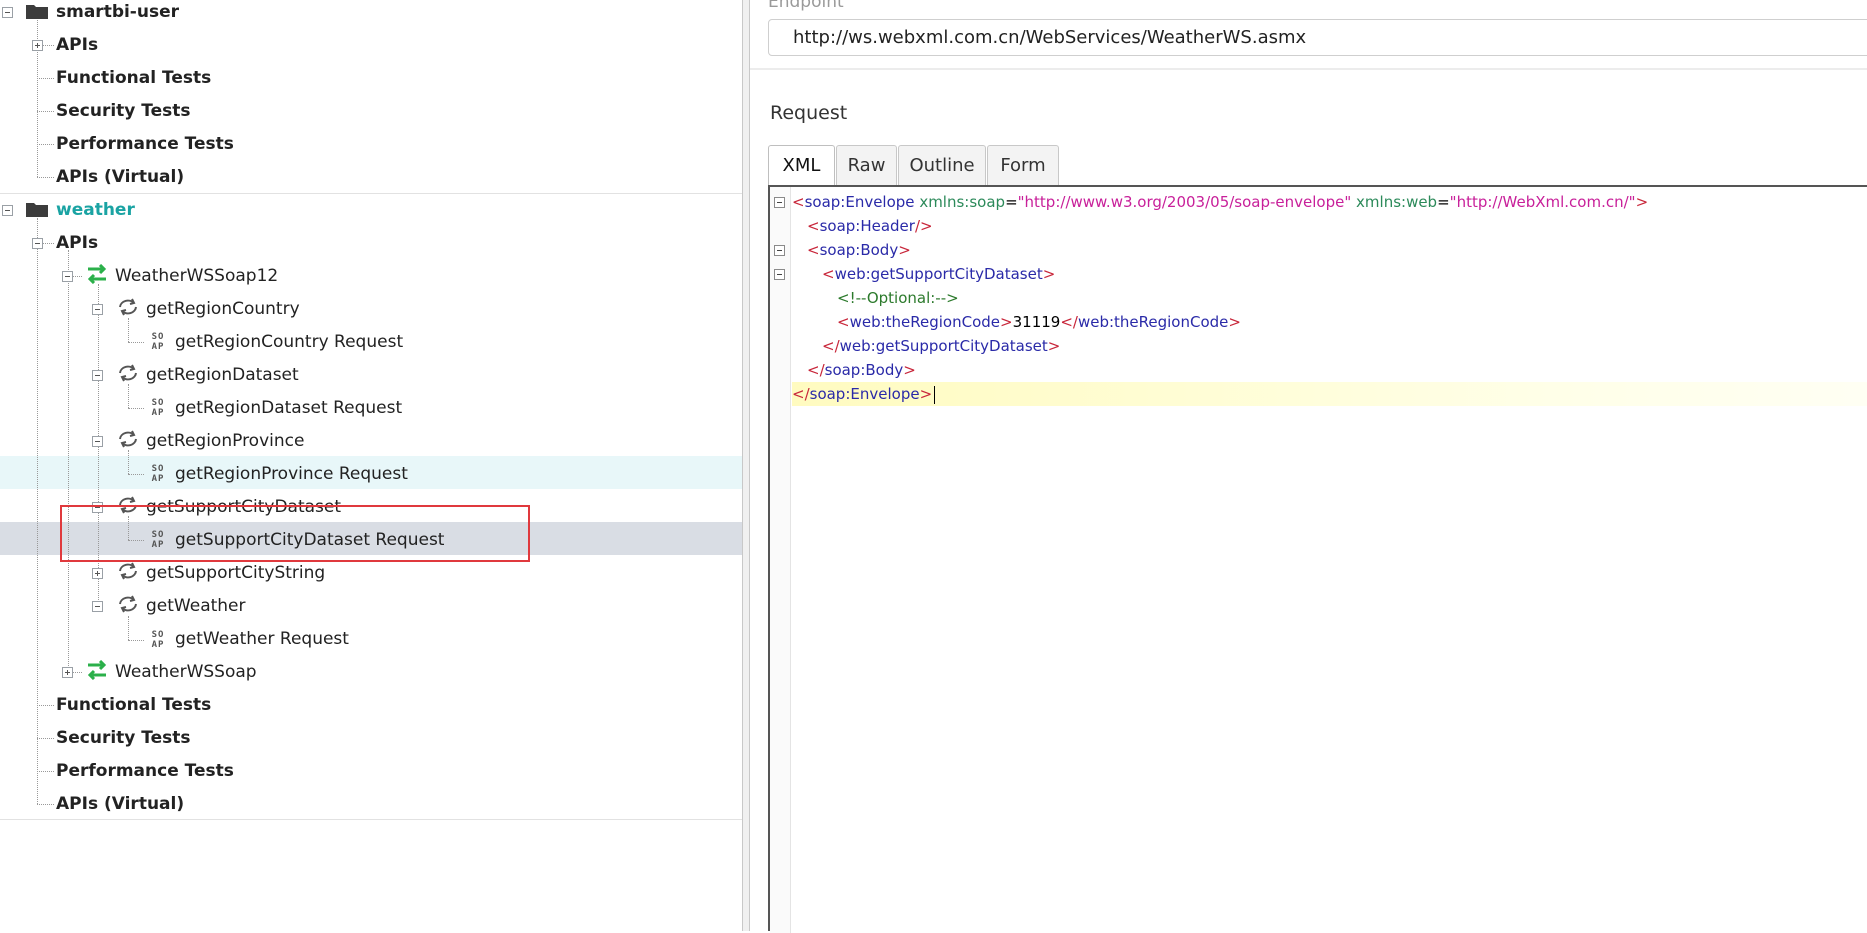  I want to click on text-caret, so click(935, 394).